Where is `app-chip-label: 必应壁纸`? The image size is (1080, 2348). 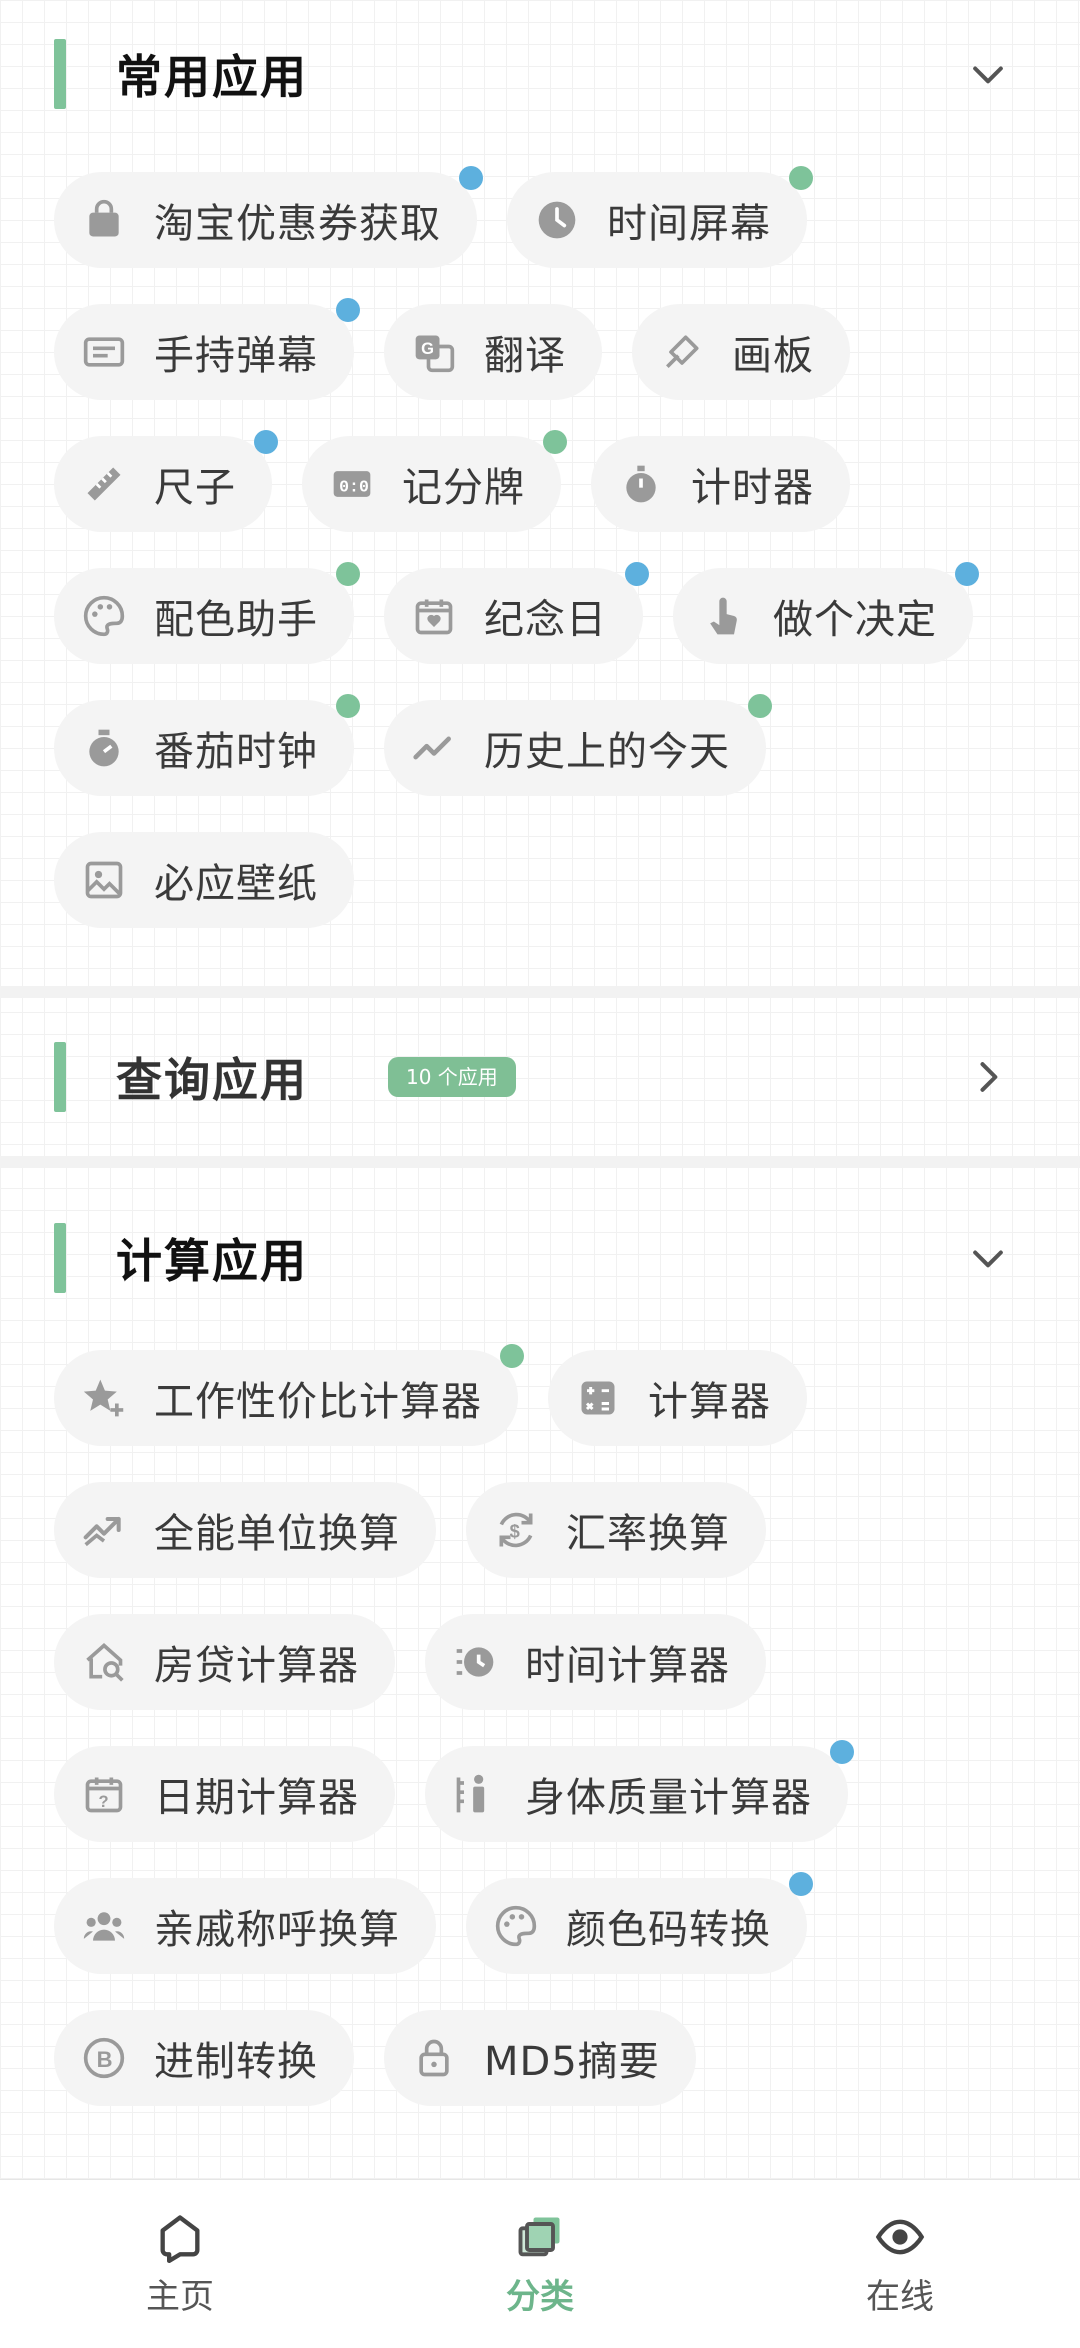
app-chip-label: 必应壁纸 is located at coordinates (236, 884).